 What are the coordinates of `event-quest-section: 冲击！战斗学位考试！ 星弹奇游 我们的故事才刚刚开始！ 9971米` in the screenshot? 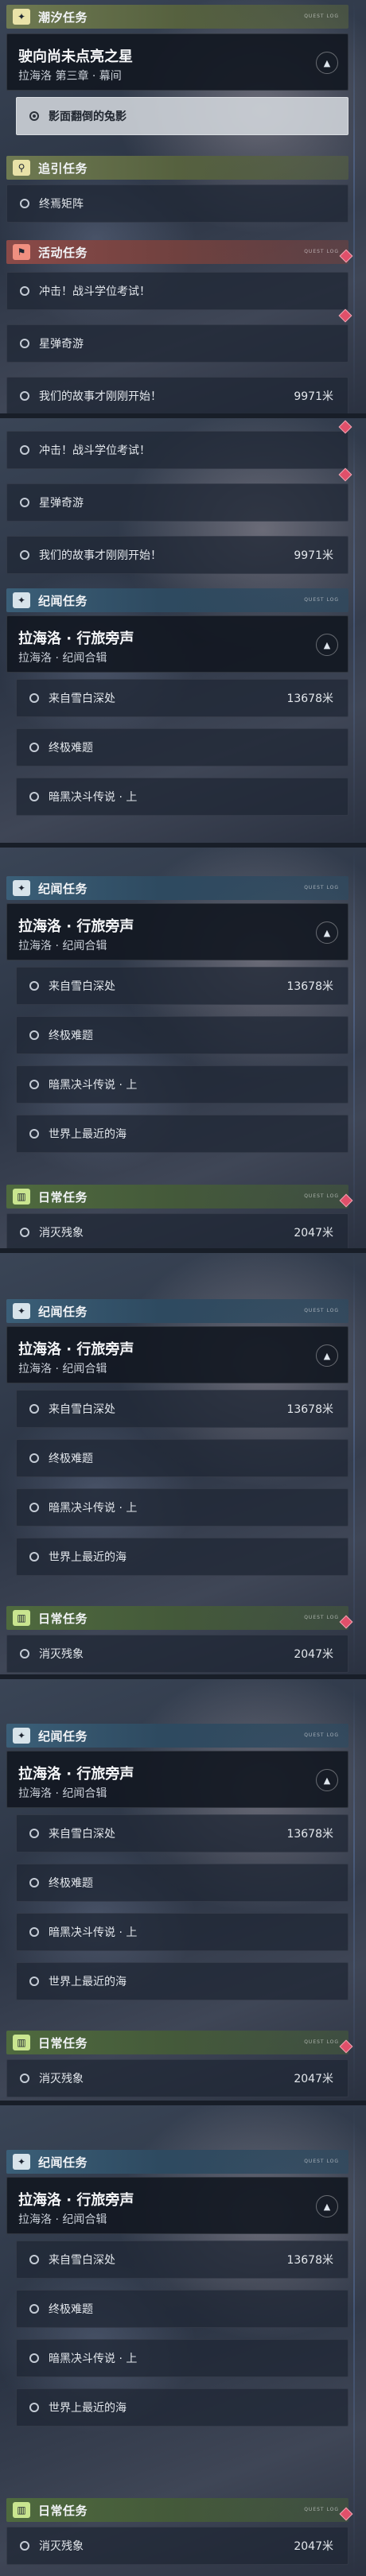 It's located at (179, 497).